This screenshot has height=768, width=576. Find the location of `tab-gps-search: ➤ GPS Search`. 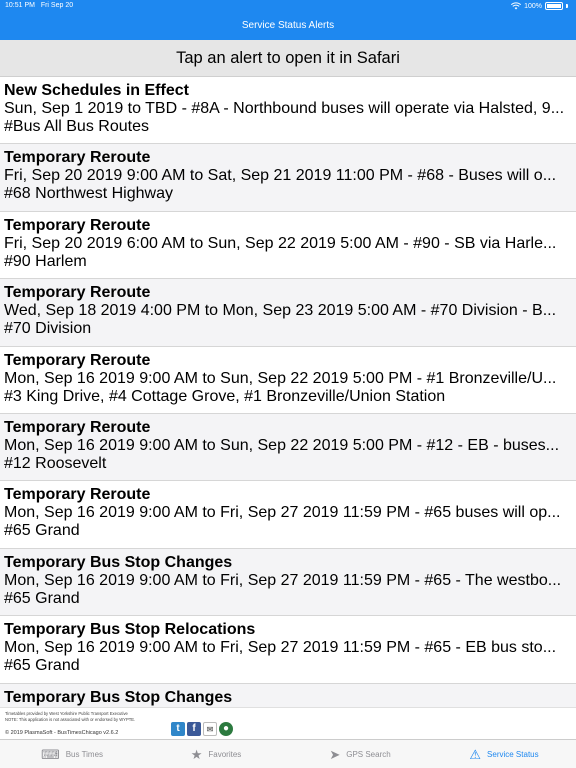

tab-gps-search: ➤ GPS Search is located at coordinates (360, 754).